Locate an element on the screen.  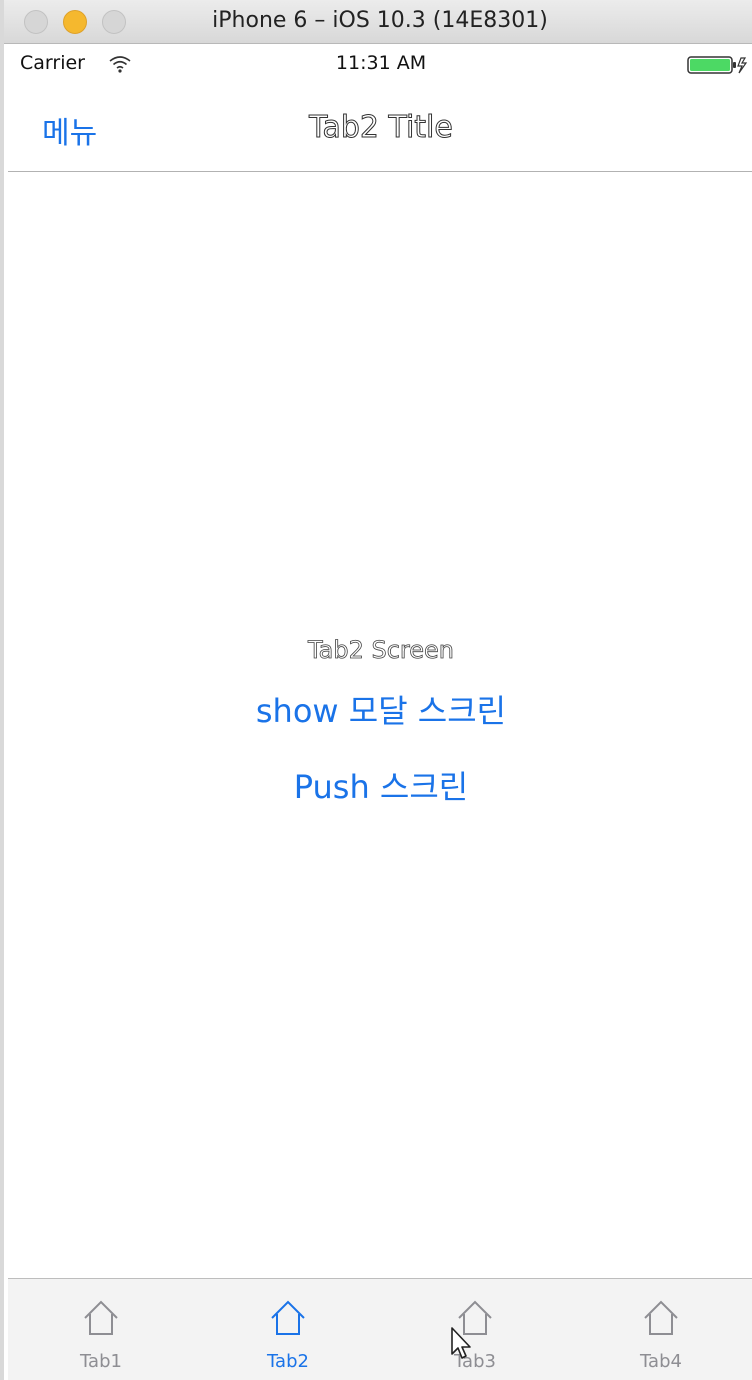
status-time: 11:31 AM is located at coordinates (381, 63).